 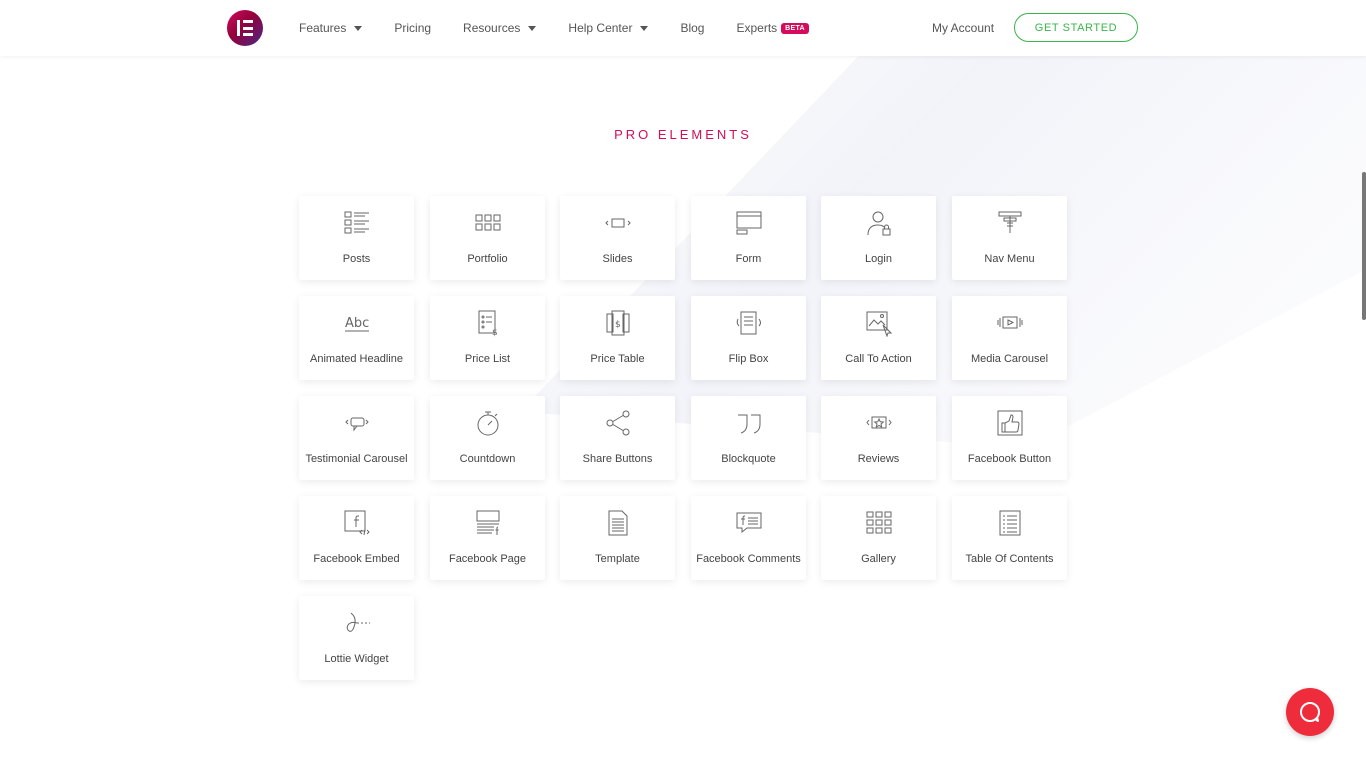 I want to click on widget-label: Animated Headline, so click(x=356, y=359).